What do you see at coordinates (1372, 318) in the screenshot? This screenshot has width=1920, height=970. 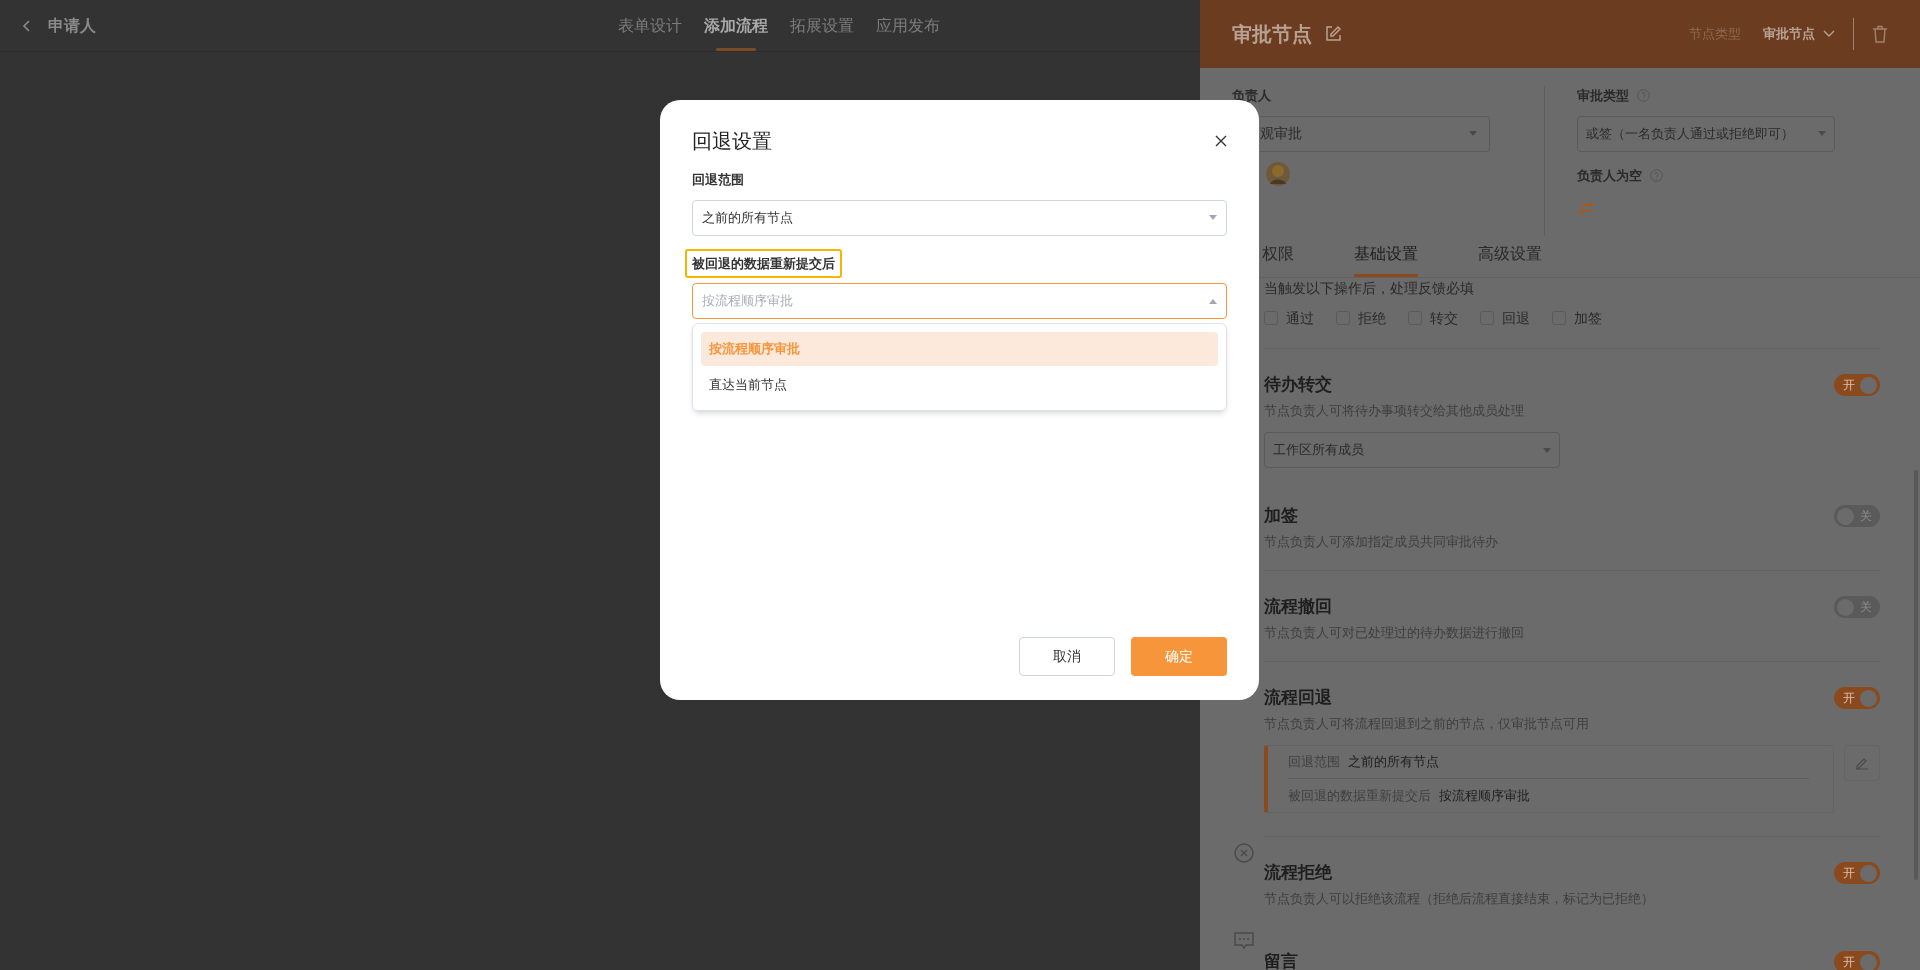 I see `checkbox-label: 拒绝` at bounding box center [1372, 318].